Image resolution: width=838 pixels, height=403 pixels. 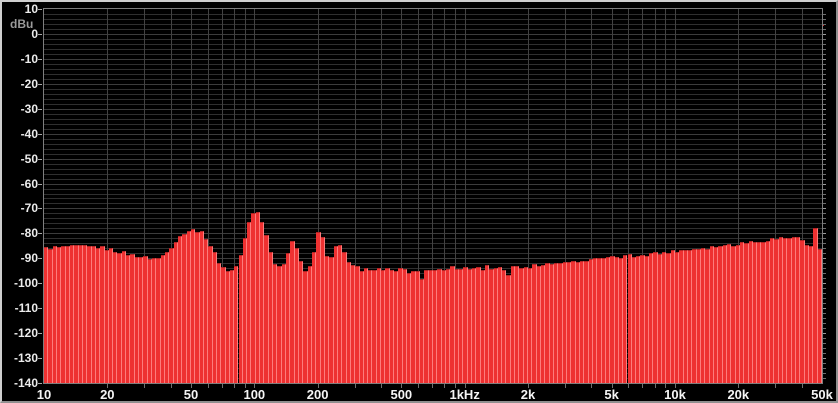 What do you see at coordinates (29, 233) in the screenshot?
I see `y-tick-label: -80` at bounding box center [29, 233].